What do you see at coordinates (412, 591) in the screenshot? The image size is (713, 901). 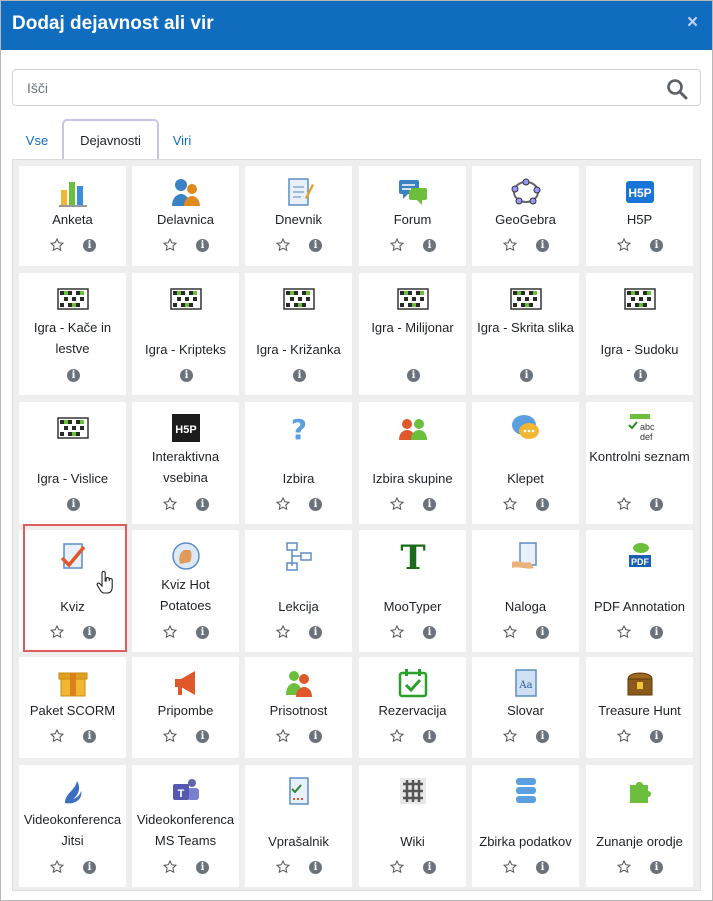 I see `activity-card: T MooTyper i` at bounding box center [412, 591].